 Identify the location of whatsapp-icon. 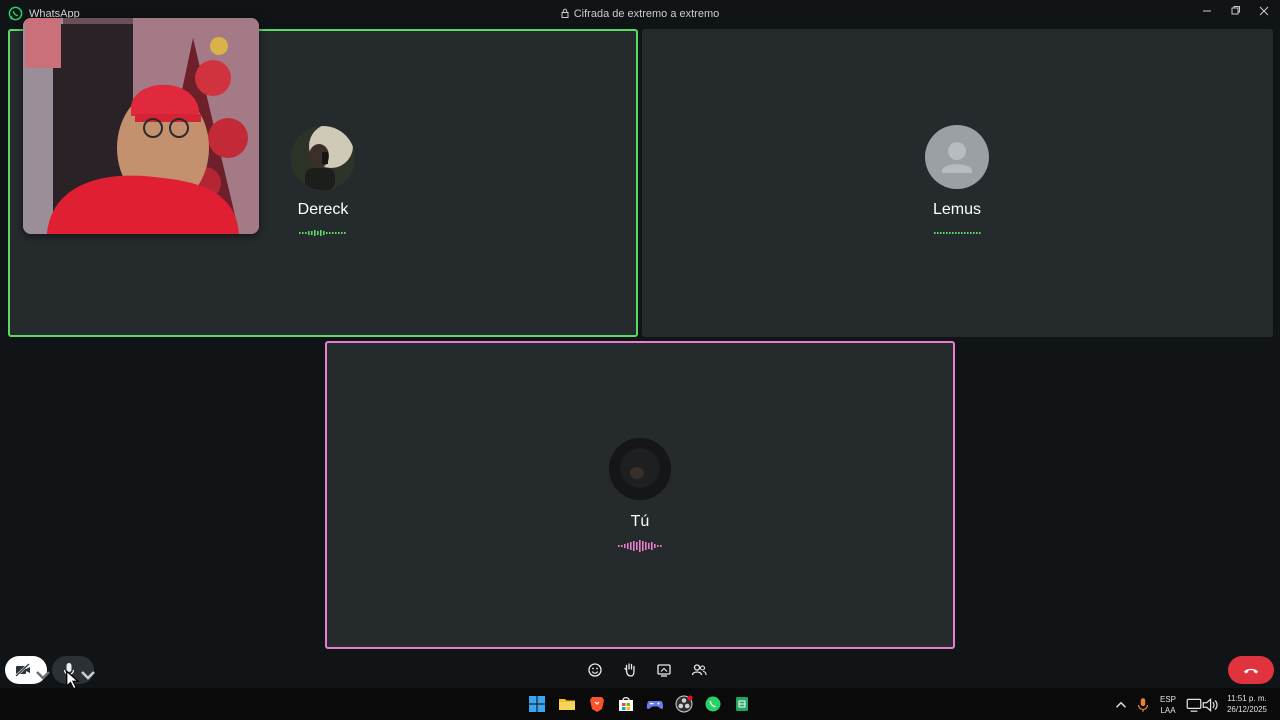
(713, 704).